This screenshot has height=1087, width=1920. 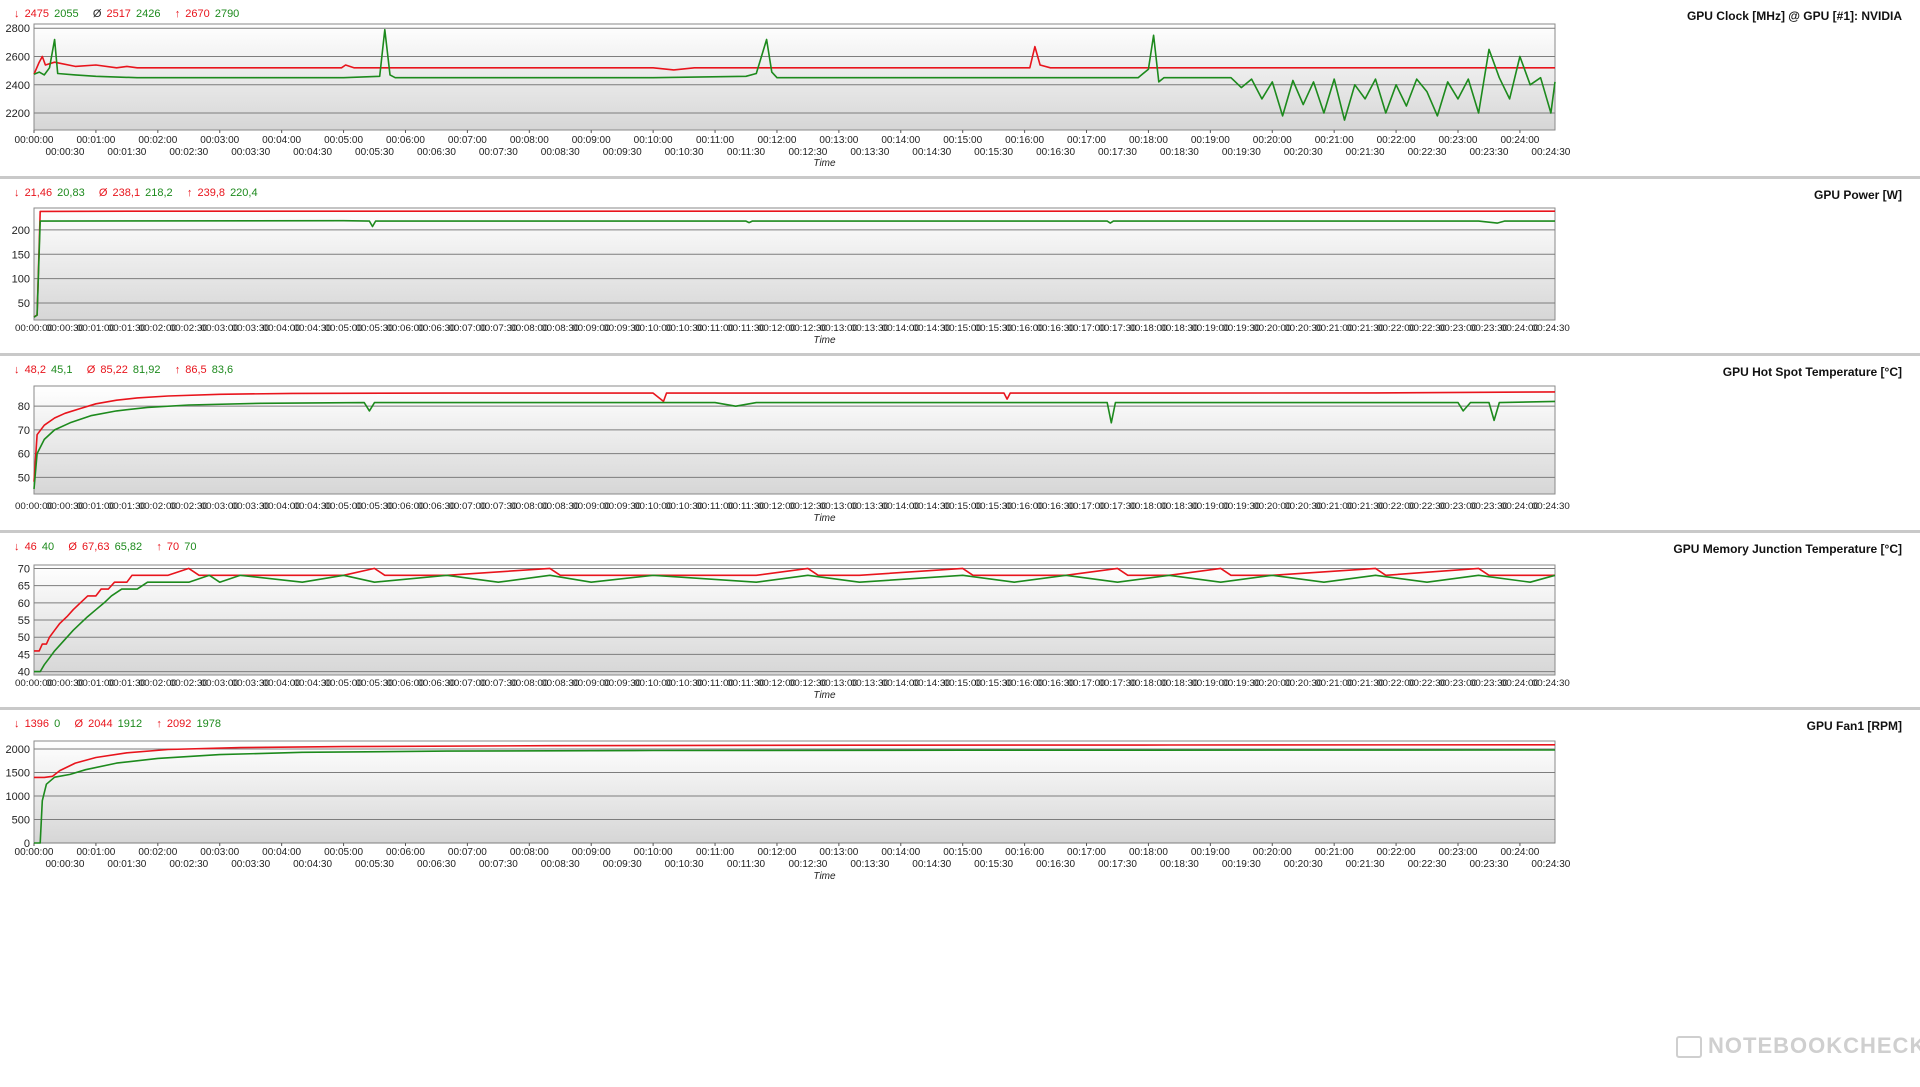 What do you see at coordinates (746, 152) in the screenshot?
I see `x-tick-label: 00:11:30` at bounding box center [746, 152].